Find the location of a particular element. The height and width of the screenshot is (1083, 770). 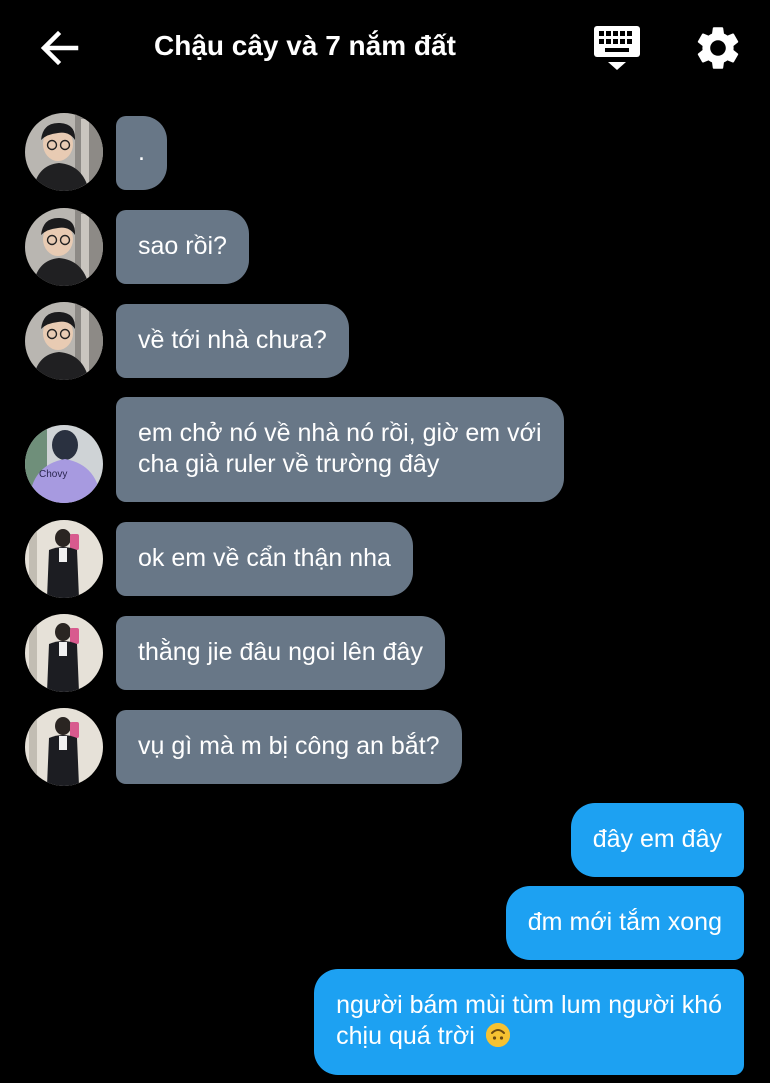

message-text: . is located at coordinates (141, 152).